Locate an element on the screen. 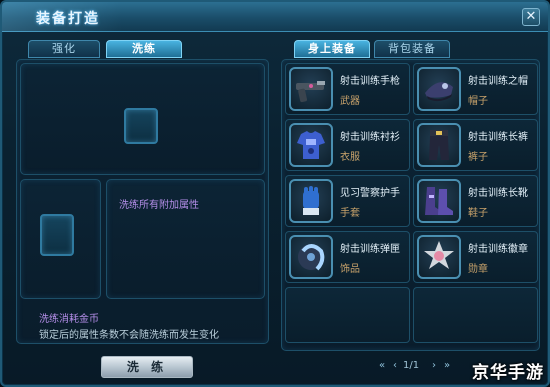 Image resolution: width=550 pixels, height=387 pixels. item-type: 帽子 is located at coordinates (478, 101).